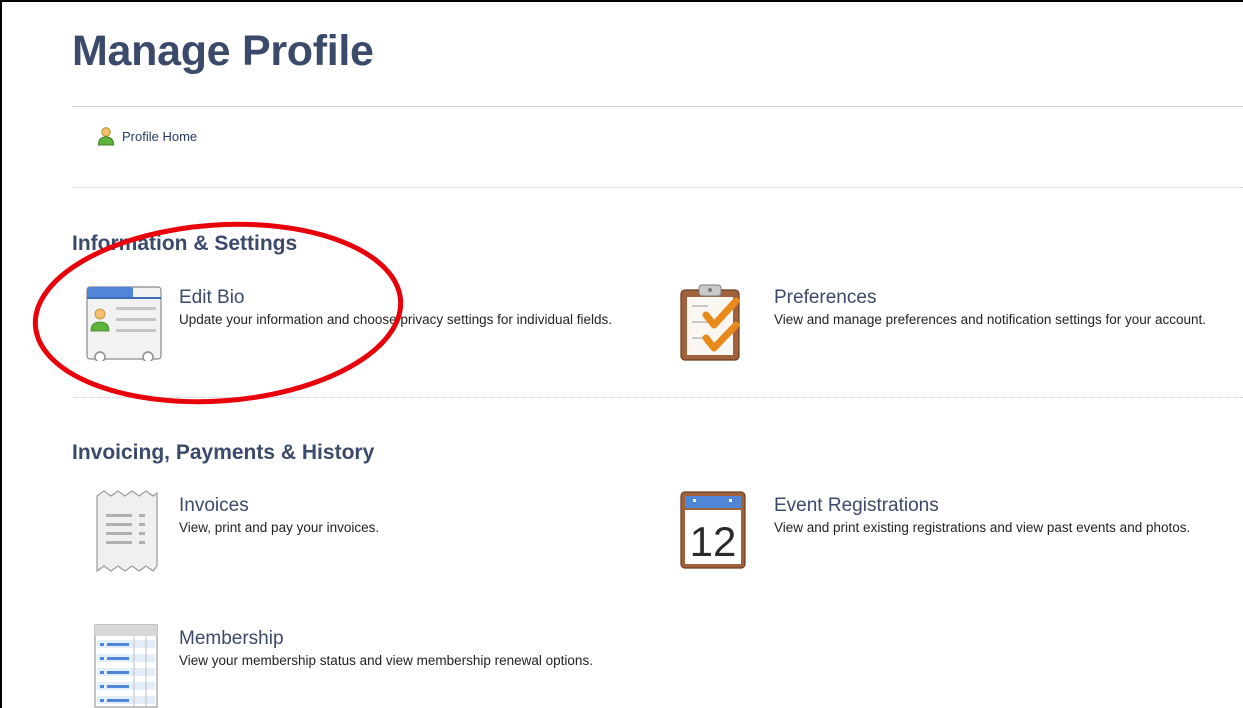  Describe the element at coordinates (231, 638) in the screenshot. I see `membership-label: Membership` at that location.